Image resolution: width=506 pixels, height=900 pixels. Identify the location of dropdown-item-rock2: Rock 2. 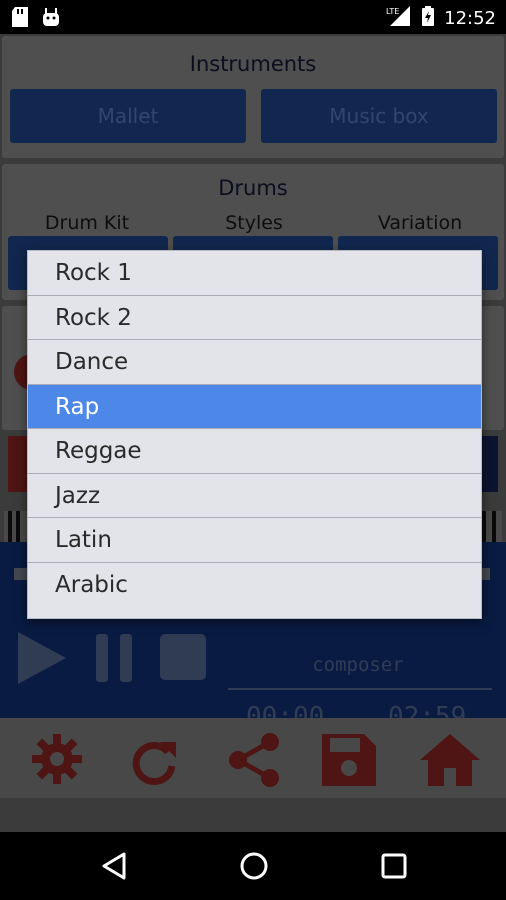
(254, 318).